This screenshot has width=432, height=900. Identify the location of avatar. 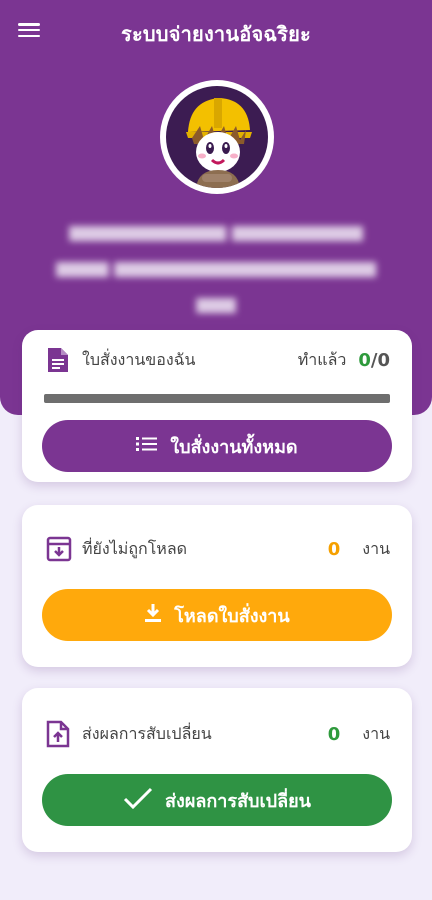
(217, 137).